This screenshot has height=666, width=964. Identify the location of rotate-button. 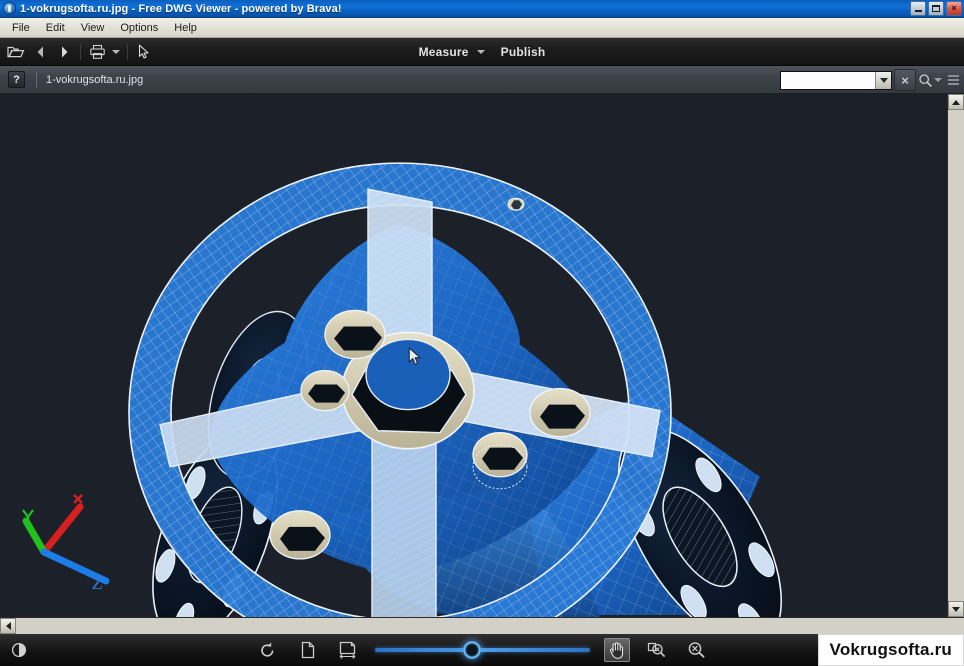
(268, 650).